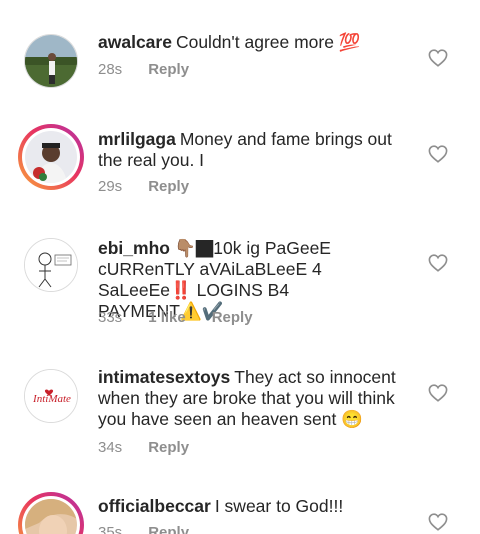 The image size is (480, 534). I want to click on comment-meta: 34s Reply, so click(156, 447).